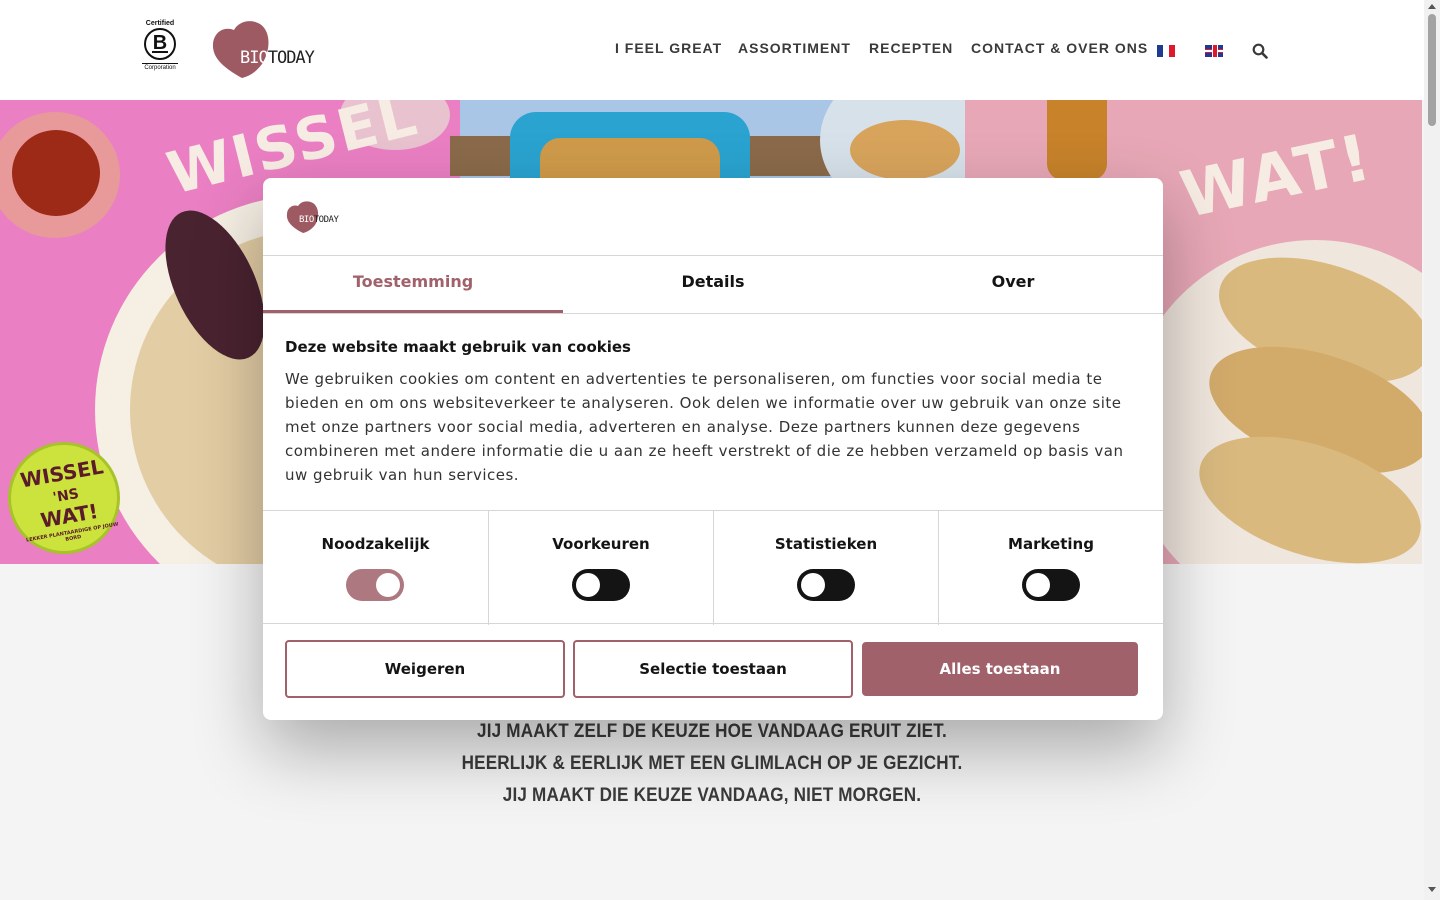 Image resolution: width=1440 pixels, height=900 pixels. Describe the element at coordinates (601, 585) in the screenshot. I see `toggle-voorkeuren` at that location.